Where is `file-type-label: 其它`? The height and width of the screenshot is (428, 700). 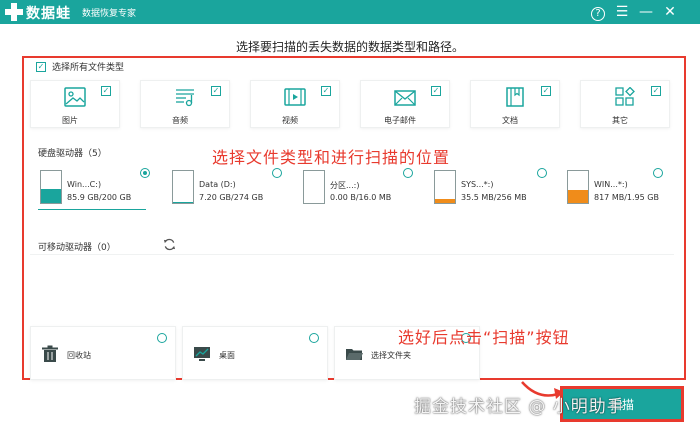 file-type-label: 其它 is located at coordinates (620, 120).